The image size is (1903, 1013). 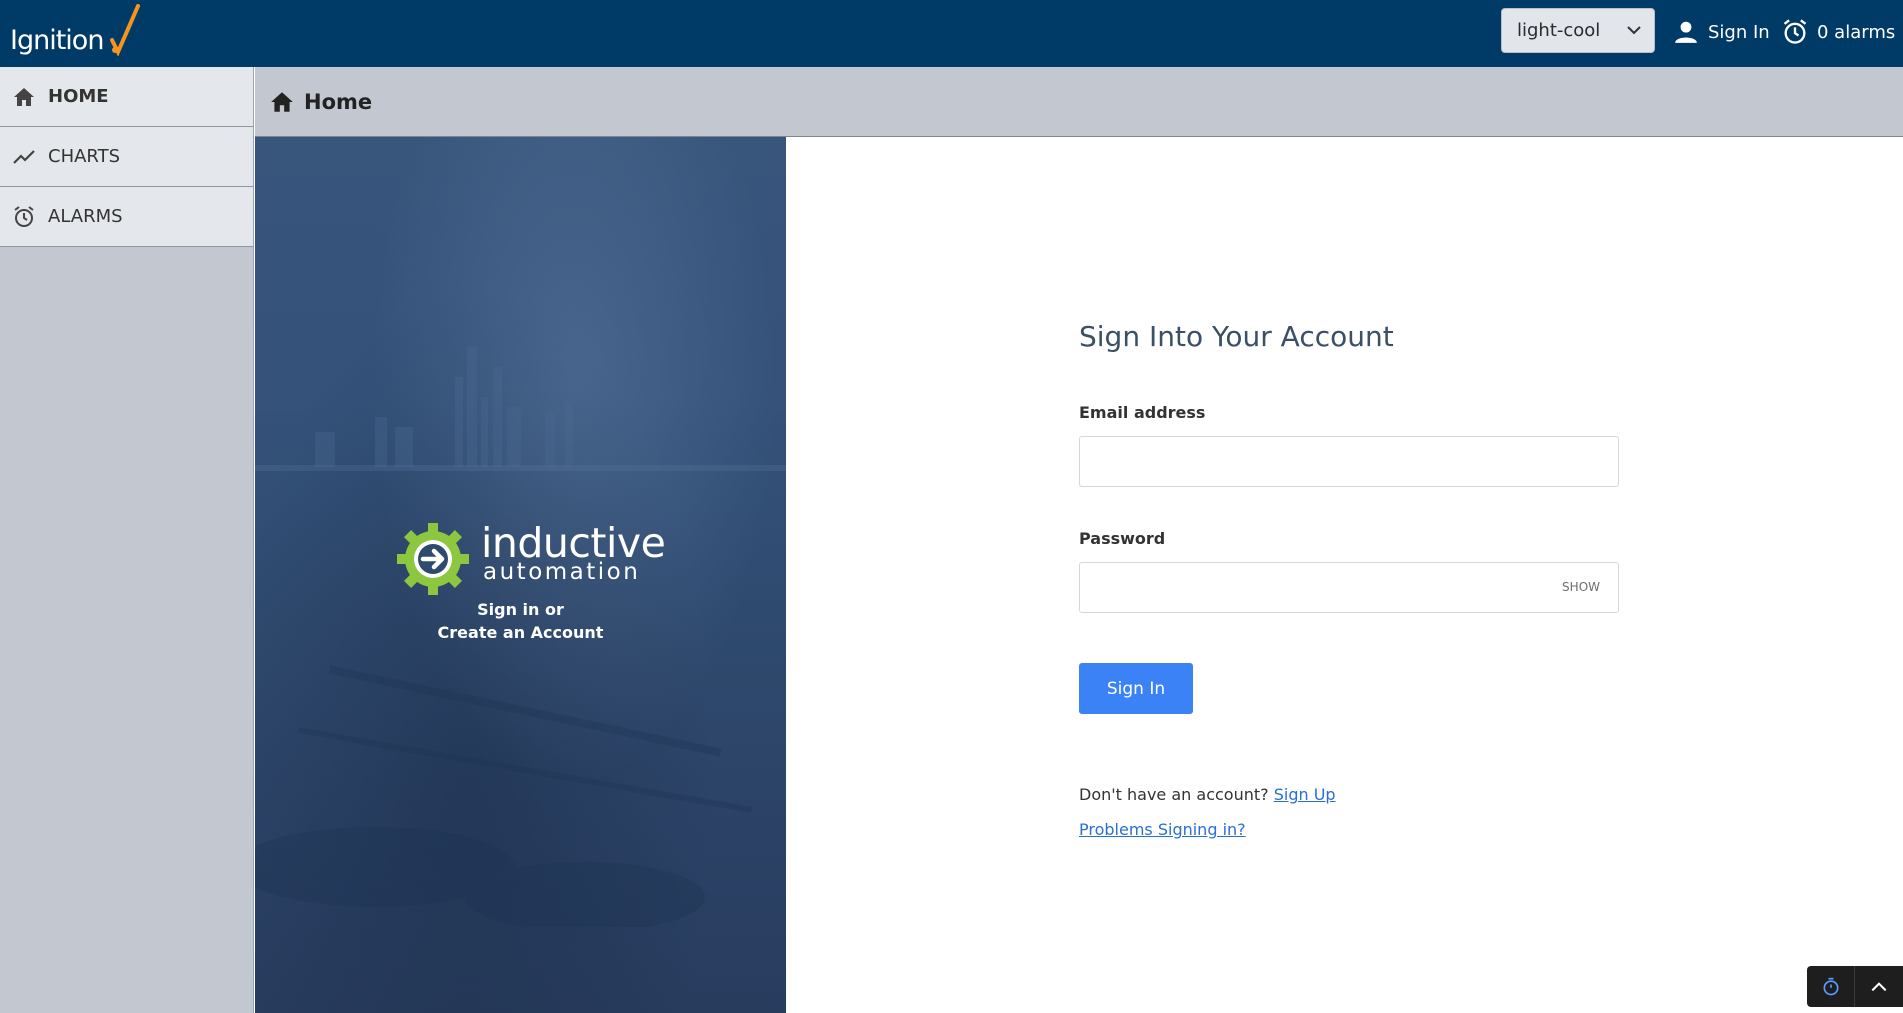 I want to click on timer-button, so click(x=1831, y=986).